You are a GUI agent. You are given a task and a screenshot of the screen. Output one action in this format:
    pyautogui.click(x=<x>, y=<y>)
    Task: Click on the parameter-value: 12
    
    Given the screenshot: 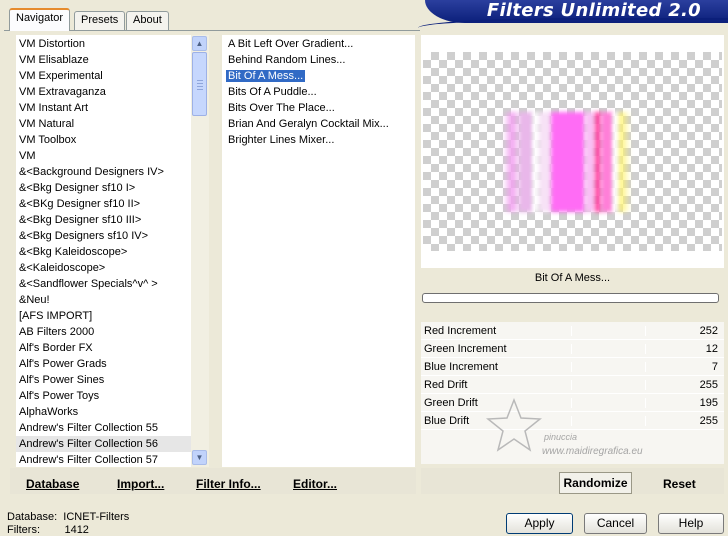 What is the action you would take?
    pyautogui.click(x=711, y=349)
    